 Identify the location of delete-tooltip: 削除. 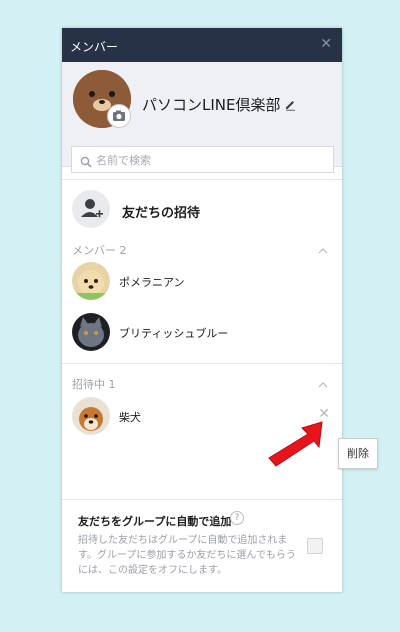
(358, 453).